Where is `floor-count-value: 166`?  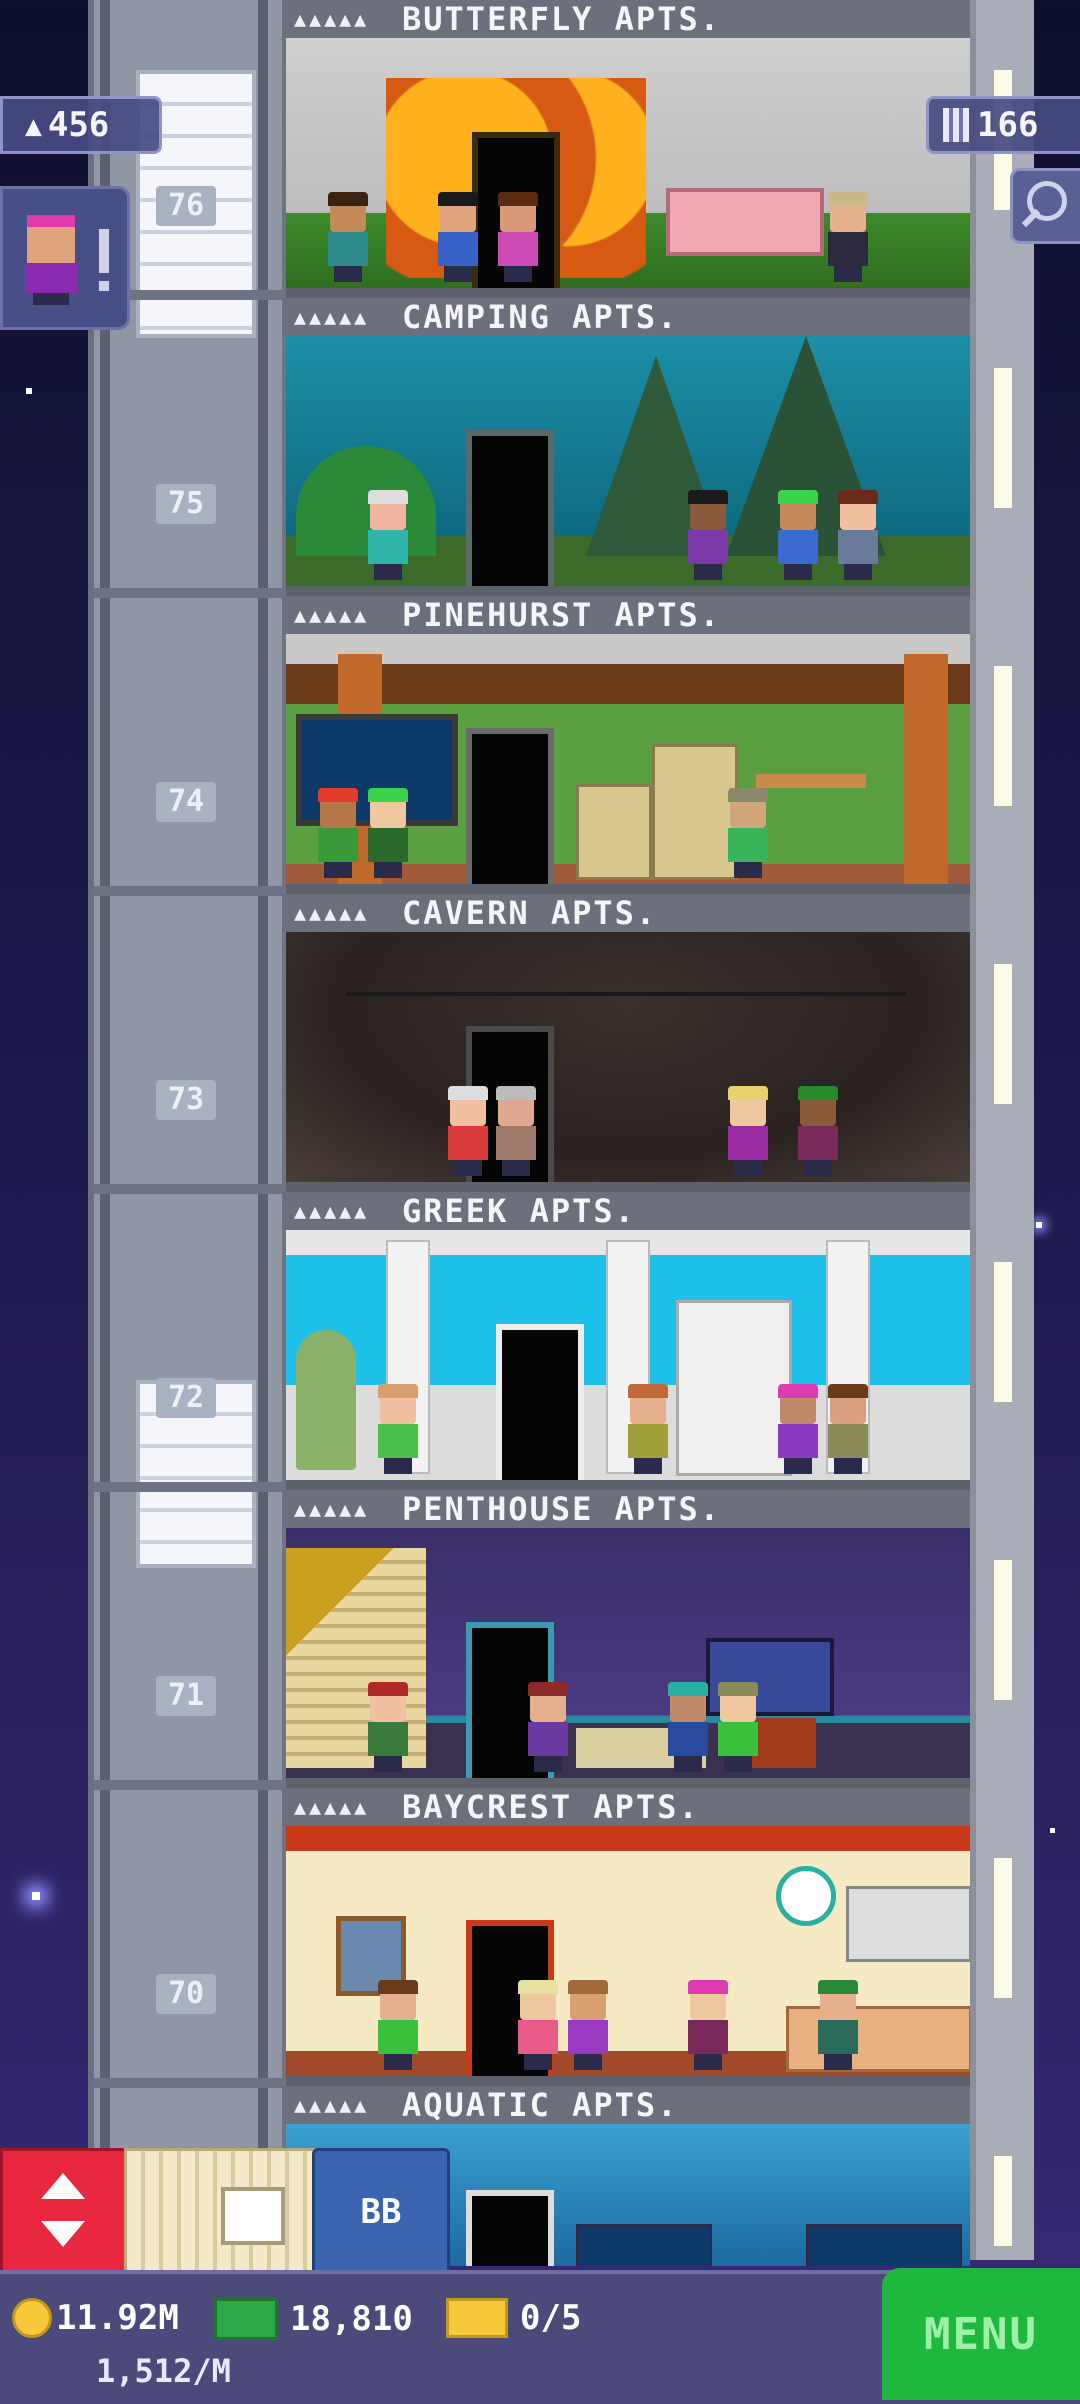 floor-count-value: 166 is located at coordinates (1008, 125).